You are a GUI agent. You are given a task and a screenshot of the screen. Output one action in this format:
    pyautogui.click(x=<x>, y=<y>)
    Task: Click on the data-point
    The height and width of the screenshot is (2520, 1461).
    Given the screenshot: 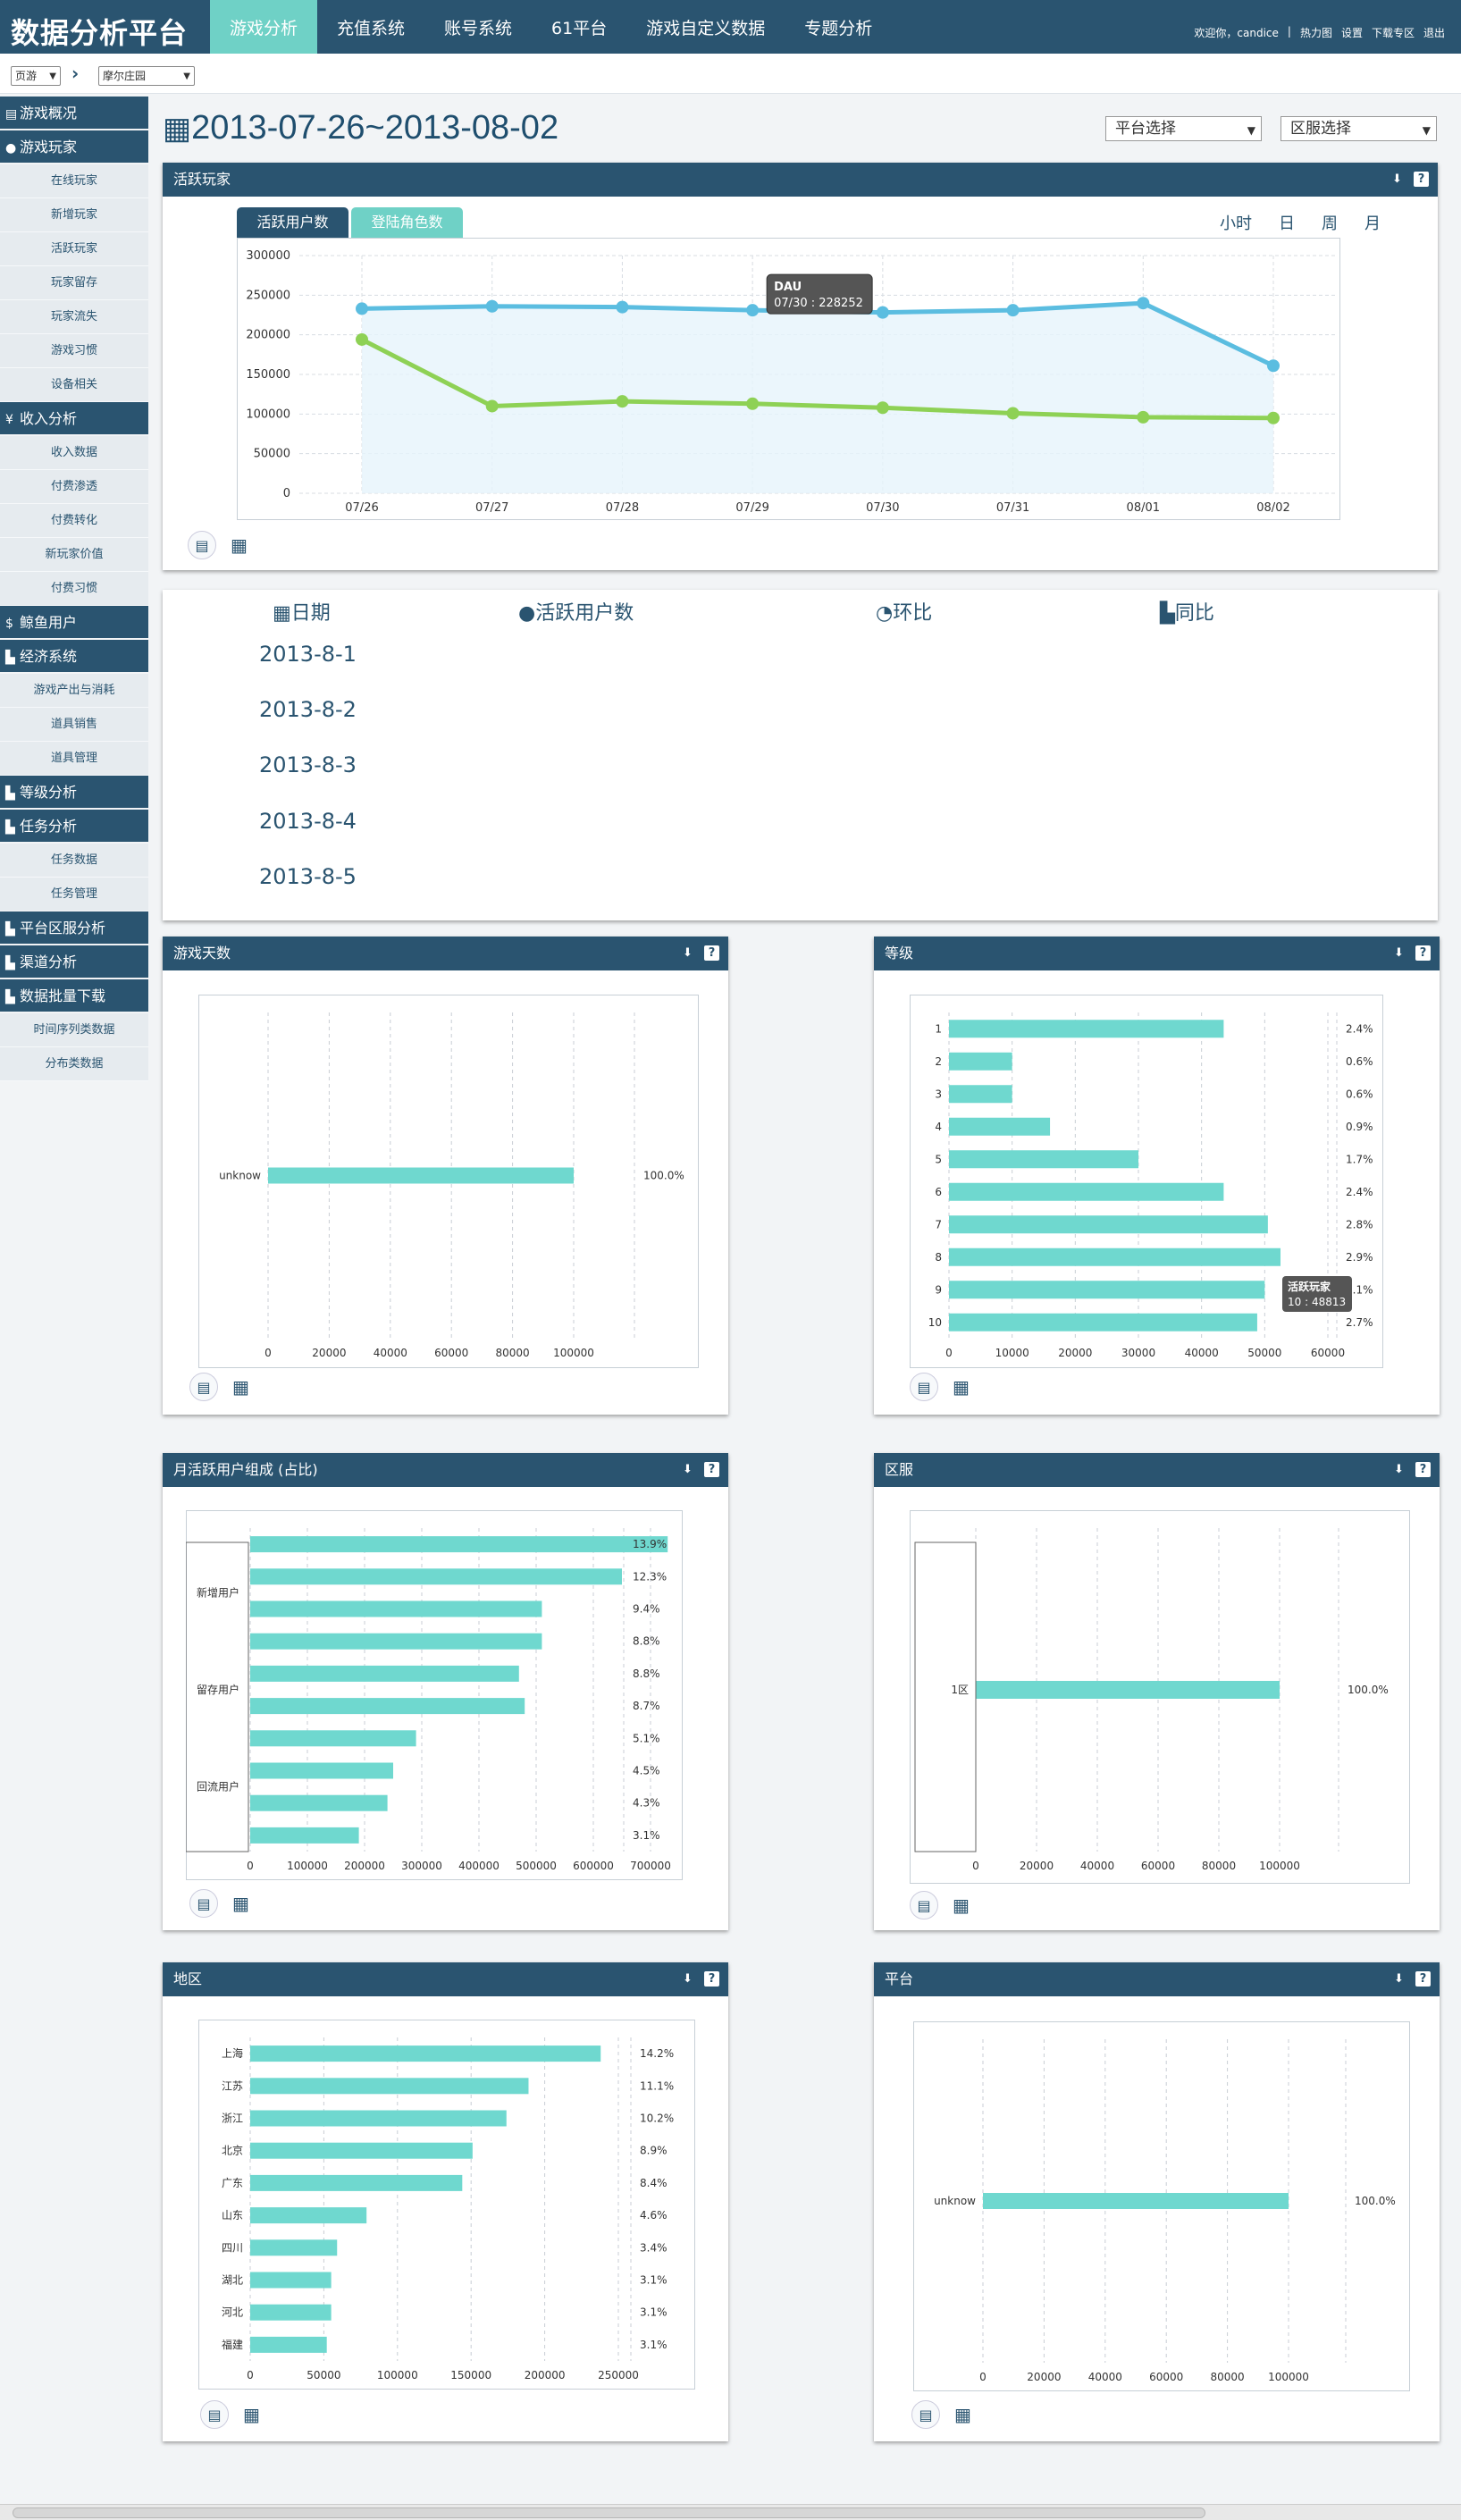 What is the action you would take?
    pyautogui.click(x=883, y=312)
    